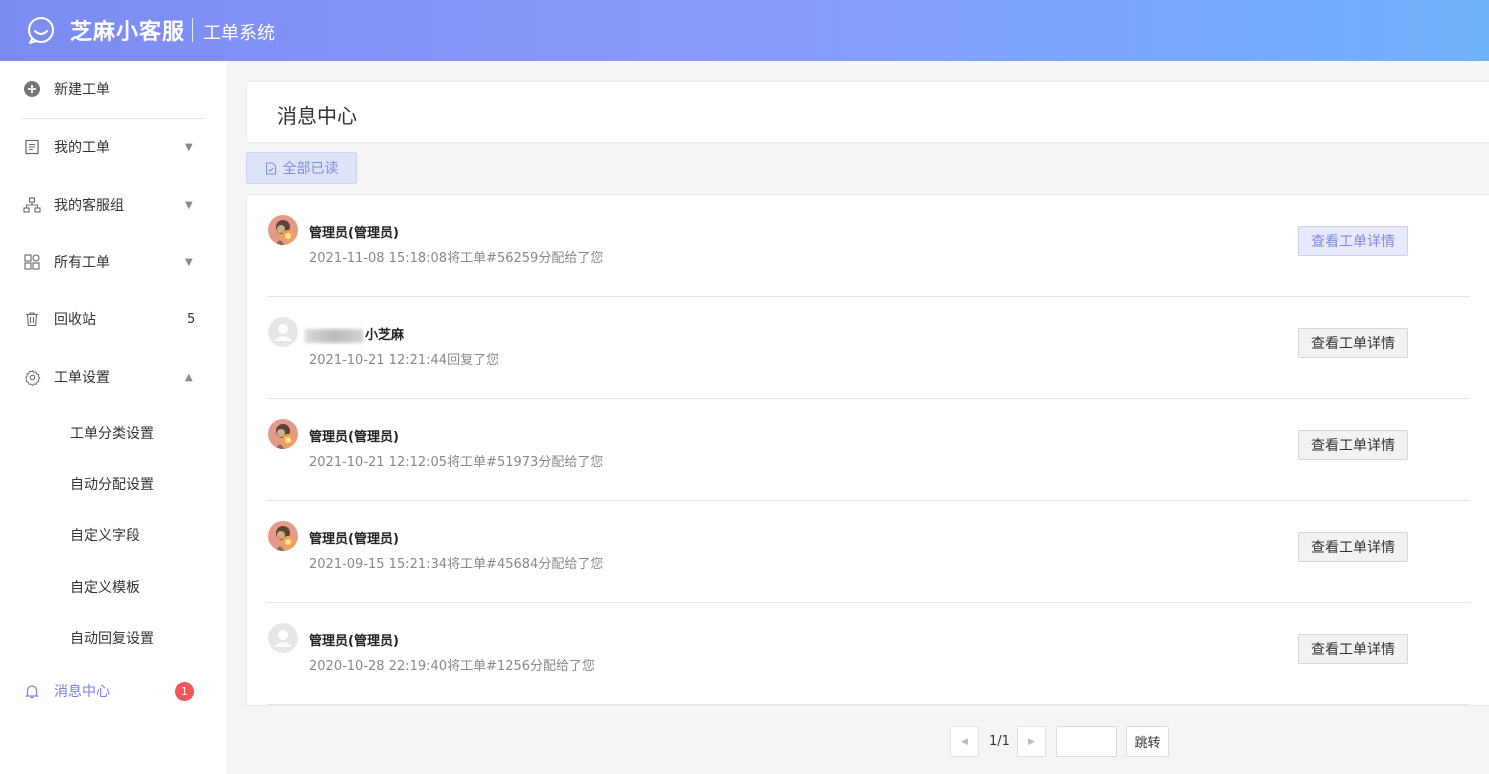  What do you see at coordinates (1086, 741) in the screenshot?
I see `page-jump-input` at bounding box center [1086, 741].